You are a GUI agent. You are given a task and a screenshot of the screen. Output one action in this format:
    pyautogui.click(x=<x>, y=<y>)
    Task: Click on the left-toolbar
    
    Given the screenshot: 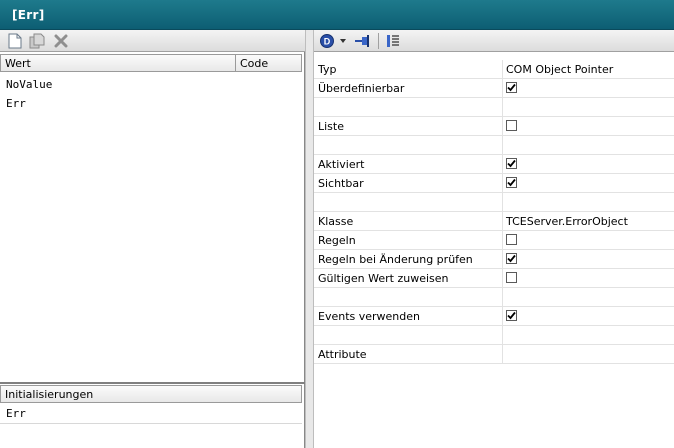 What is the action you would take?
    pyautogui.click(x=152, y=41)
    